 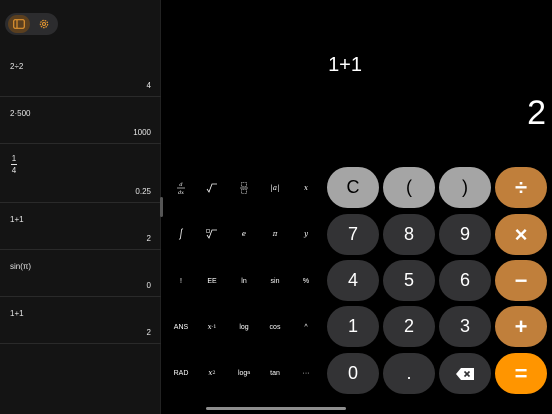 I want to click on square-button: x2, so click(x=212, y=373).